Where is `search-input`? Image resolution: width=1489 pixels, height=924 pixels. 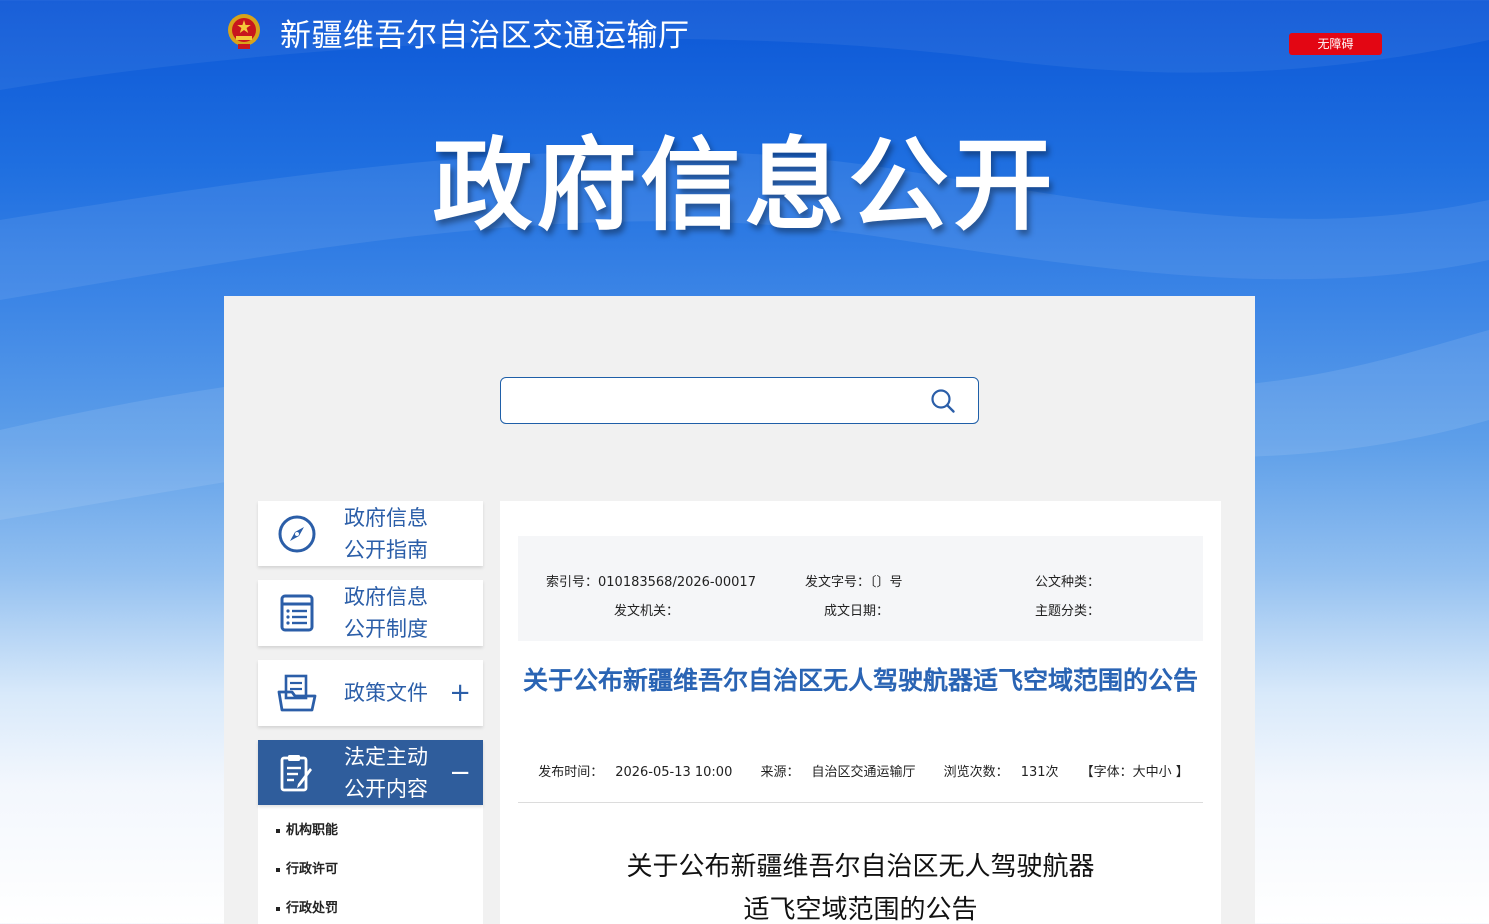 search-input is located at coordinates (713, 401).